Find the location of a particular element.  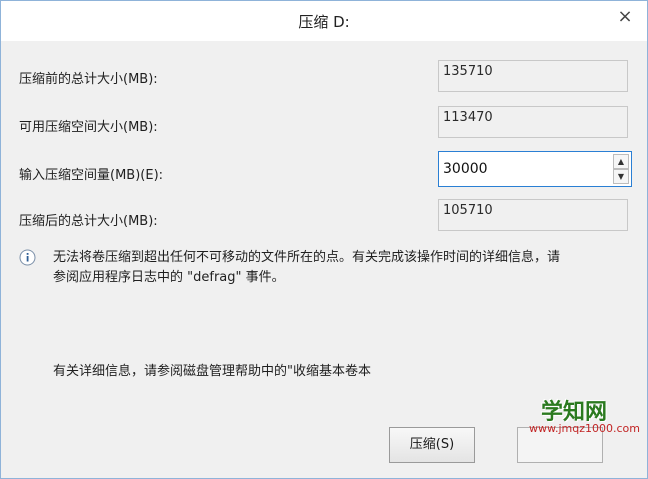

total-after-label: 压缩后的总计大小(MB): is located at coordinates (88, 221).